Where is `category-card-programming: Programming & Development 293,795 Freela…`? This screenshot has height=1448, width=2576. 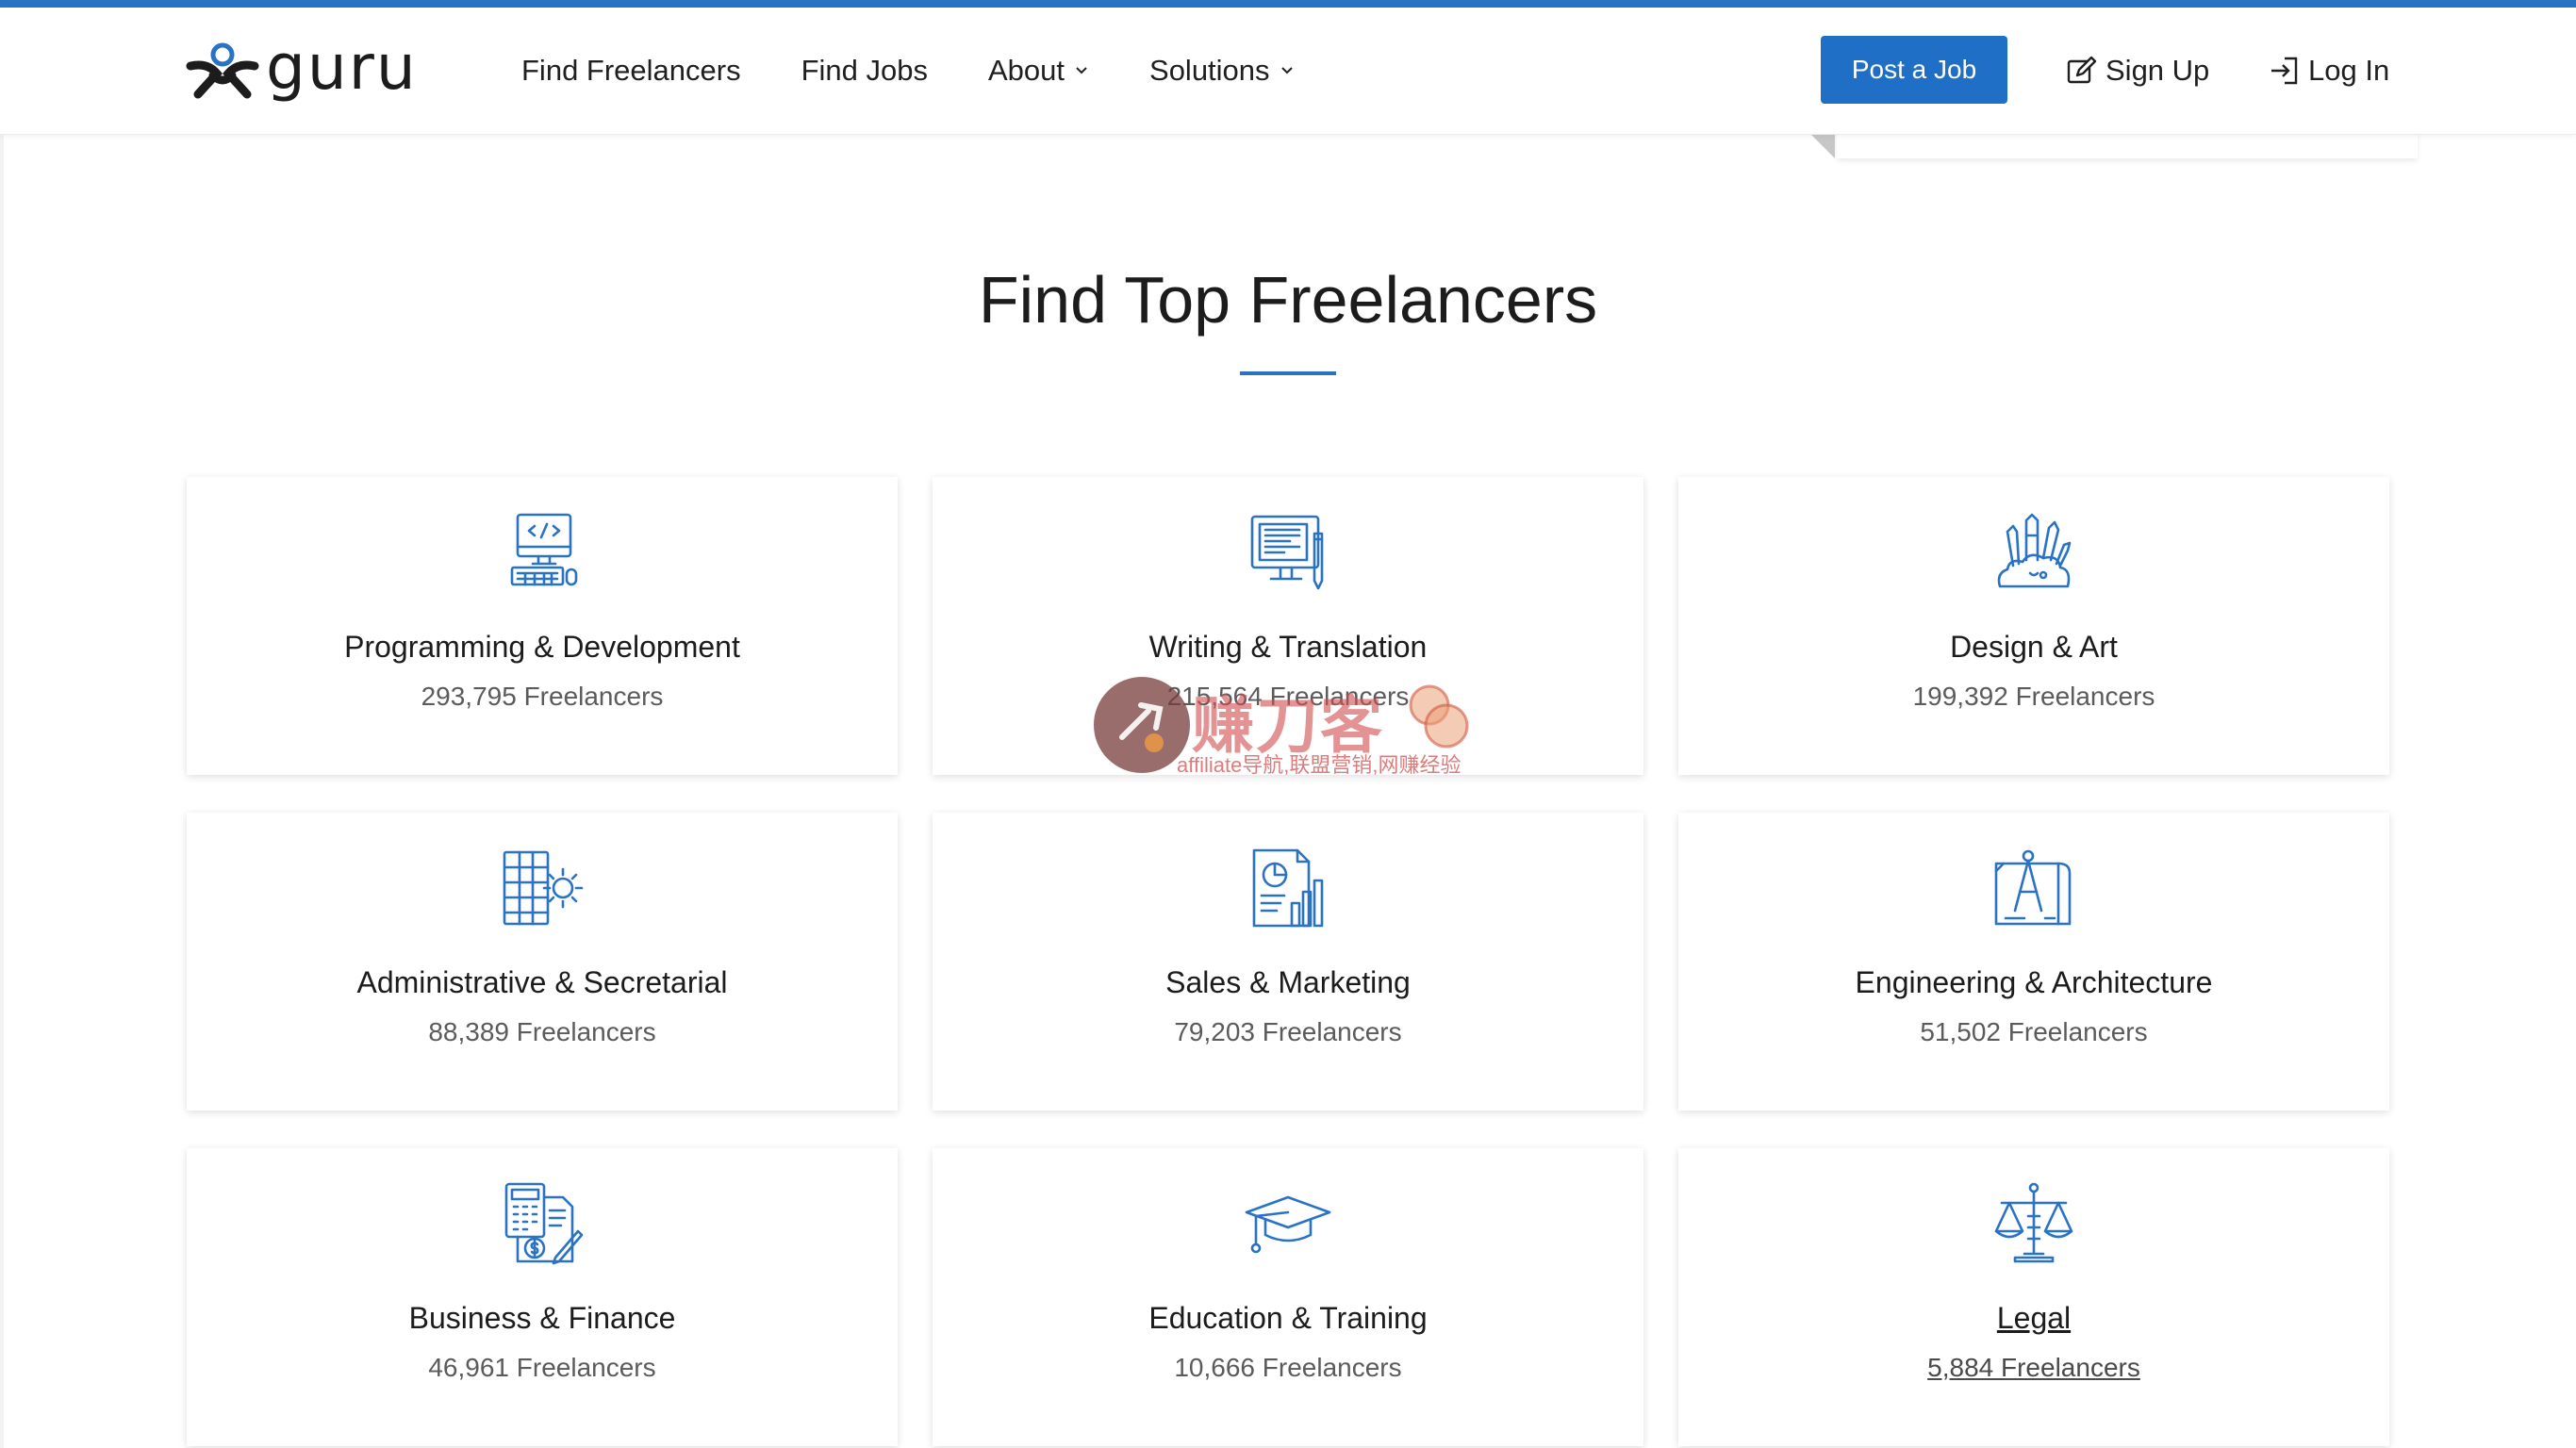 category-card-programming: Programming & Development 293,795 Freela… is located at coordinates (542, 626).